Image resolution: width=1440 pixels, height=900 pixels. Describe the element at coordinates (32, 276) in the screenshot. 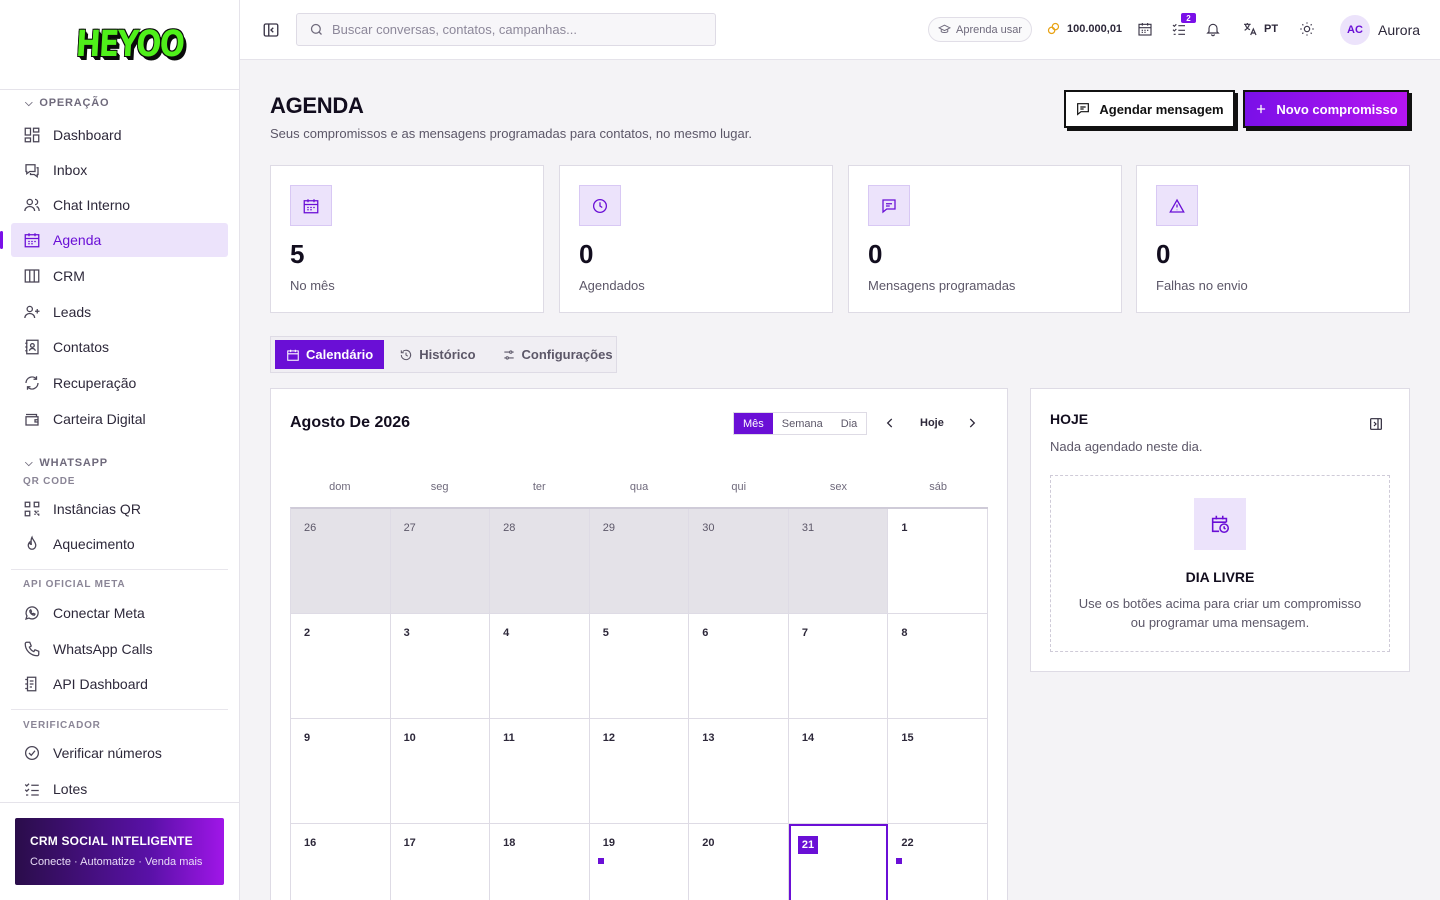

I see `kanban-icon` at that location.